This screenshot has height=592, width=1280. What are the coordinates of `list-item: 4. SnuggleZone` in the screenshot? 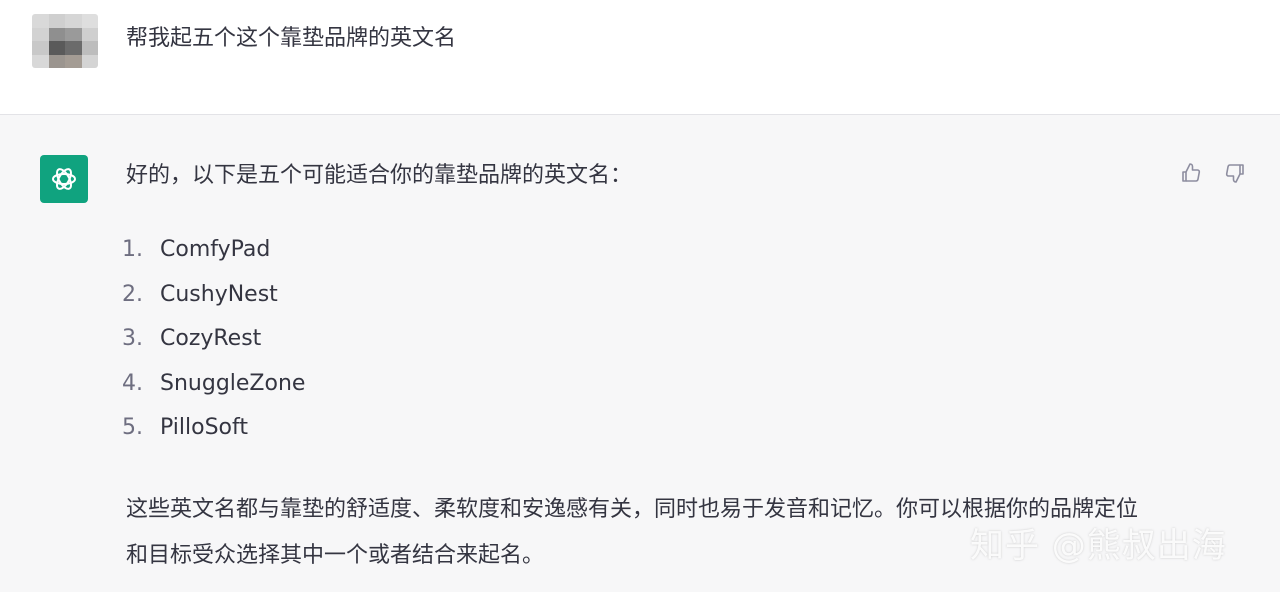 It's located at (213, 389).